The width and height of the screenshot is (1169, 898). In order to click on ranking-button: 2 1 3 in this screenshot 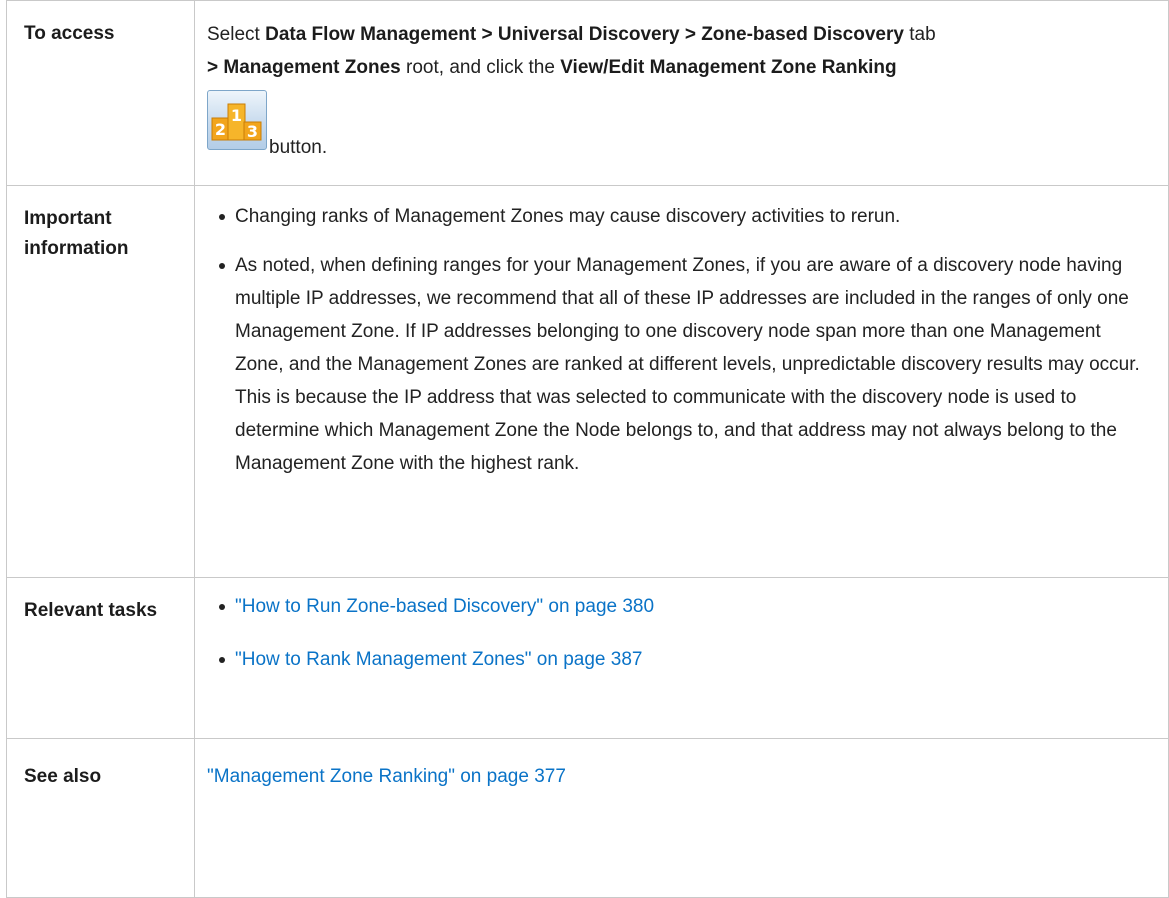, I will do `click(237, 120)`.